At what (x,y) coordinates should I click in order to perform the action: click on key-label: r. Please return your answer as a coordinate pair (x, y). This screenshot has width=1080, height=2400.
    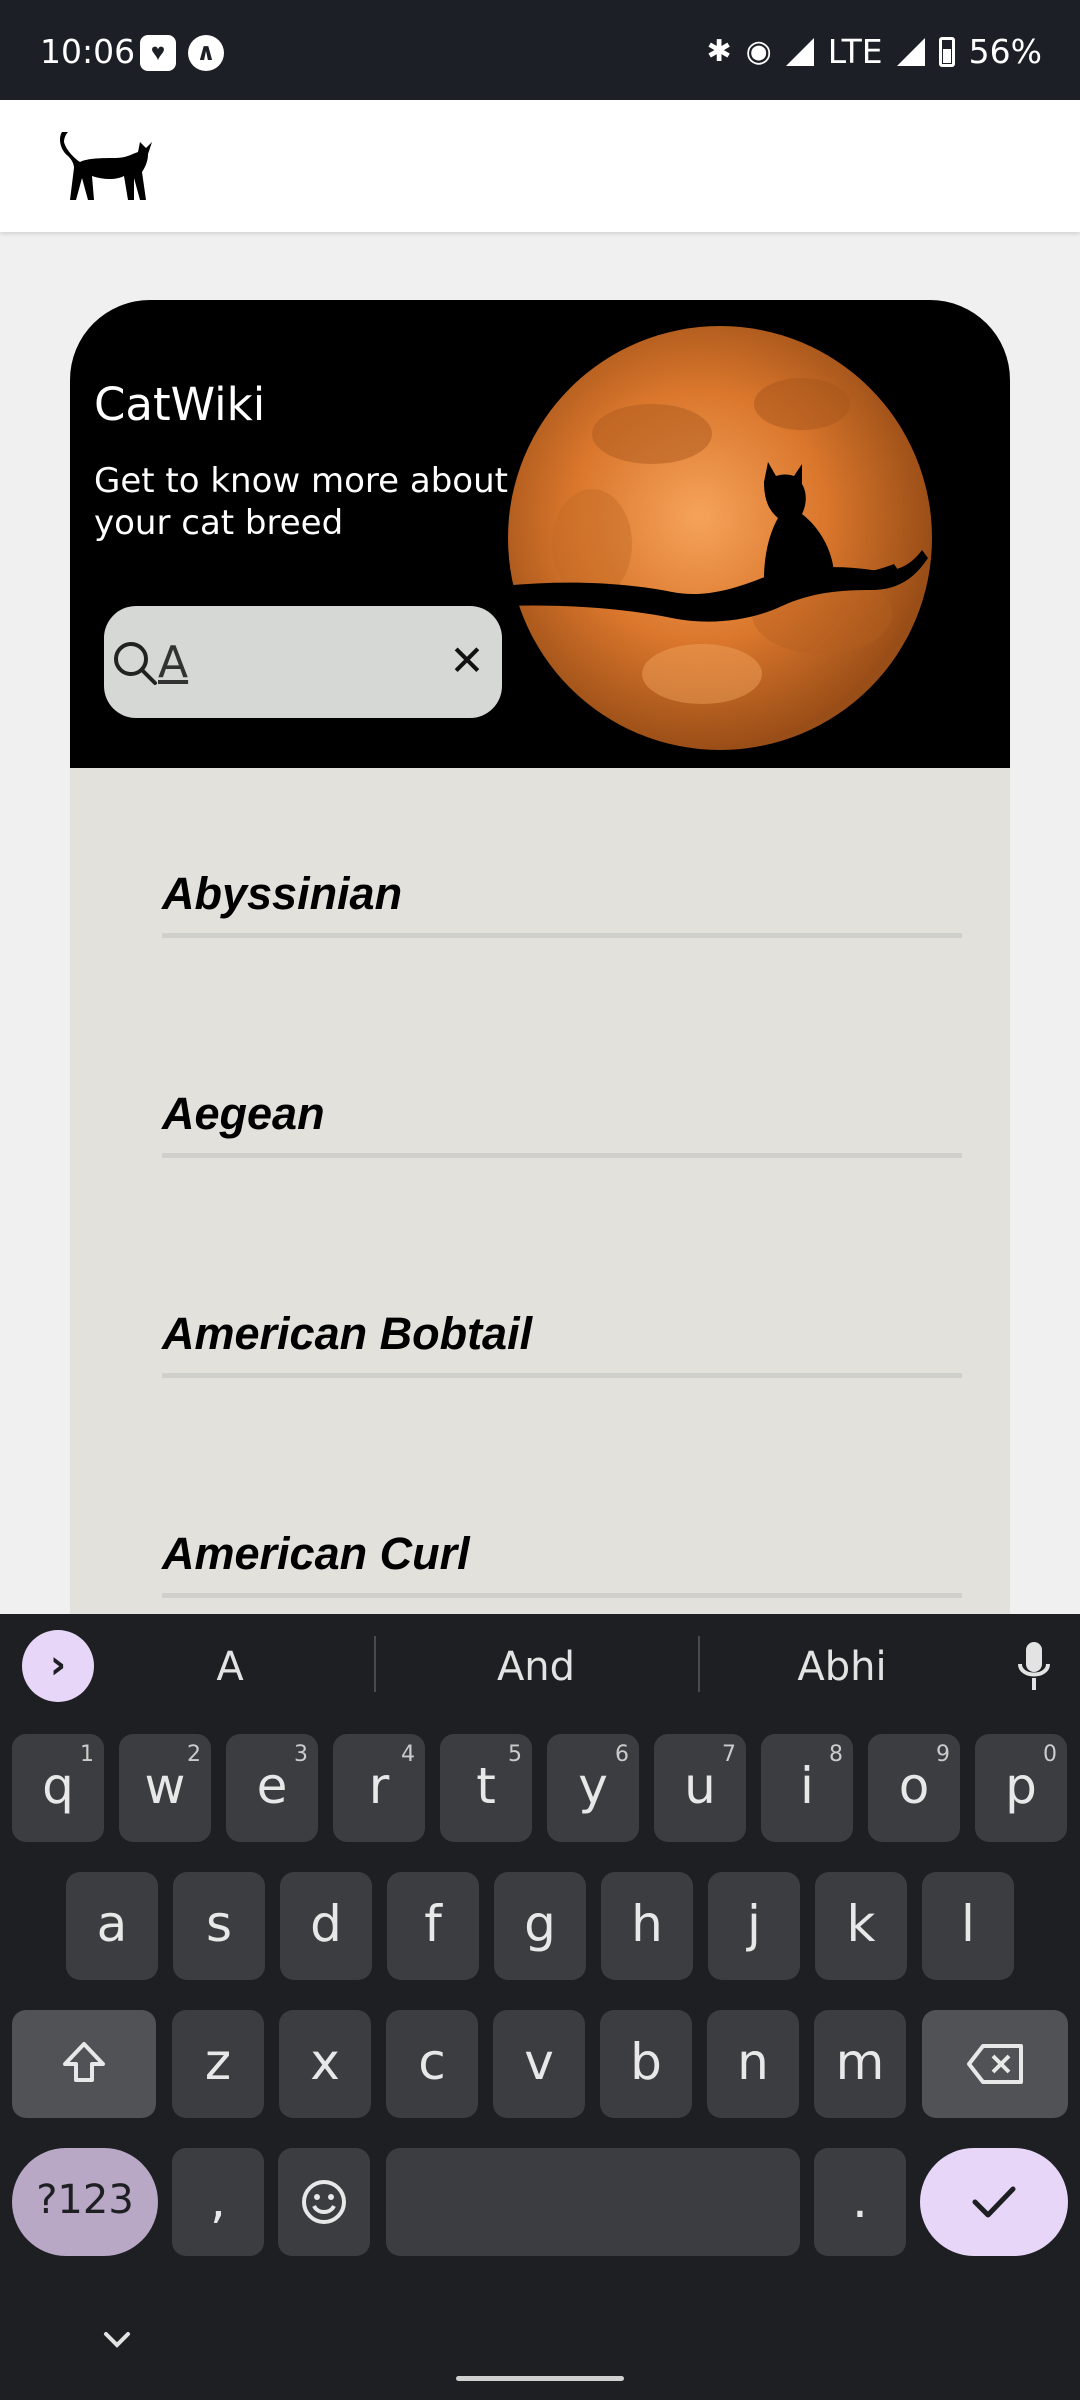
    Looking at the image, I should click on (379, 1786).